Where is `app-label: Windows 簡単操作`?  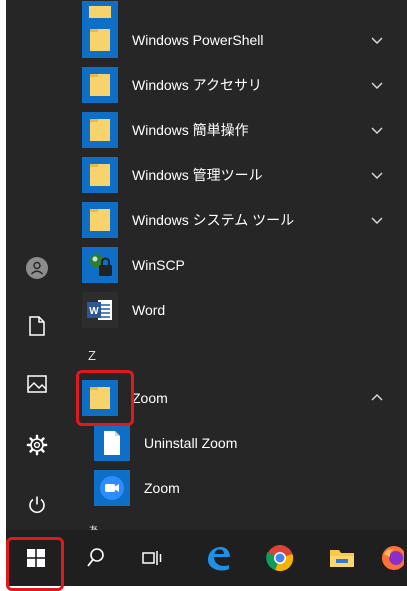 app-label: Windows 簡単操作 is located at coordinates (190, 130).